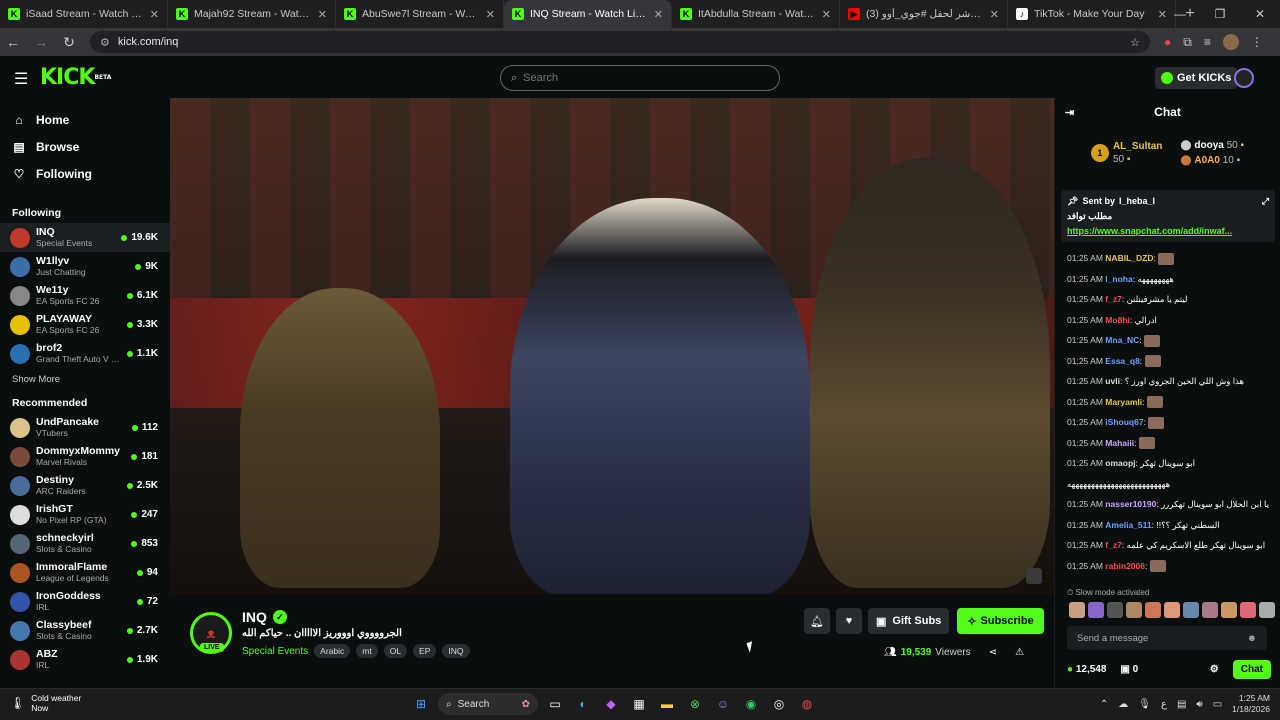 This screenshot has width=1280, height=720. Describe the element at coordinates (620, 42) in the screenshot. I see `url-field: ⚙ kick.com/inq ☆` at that location.